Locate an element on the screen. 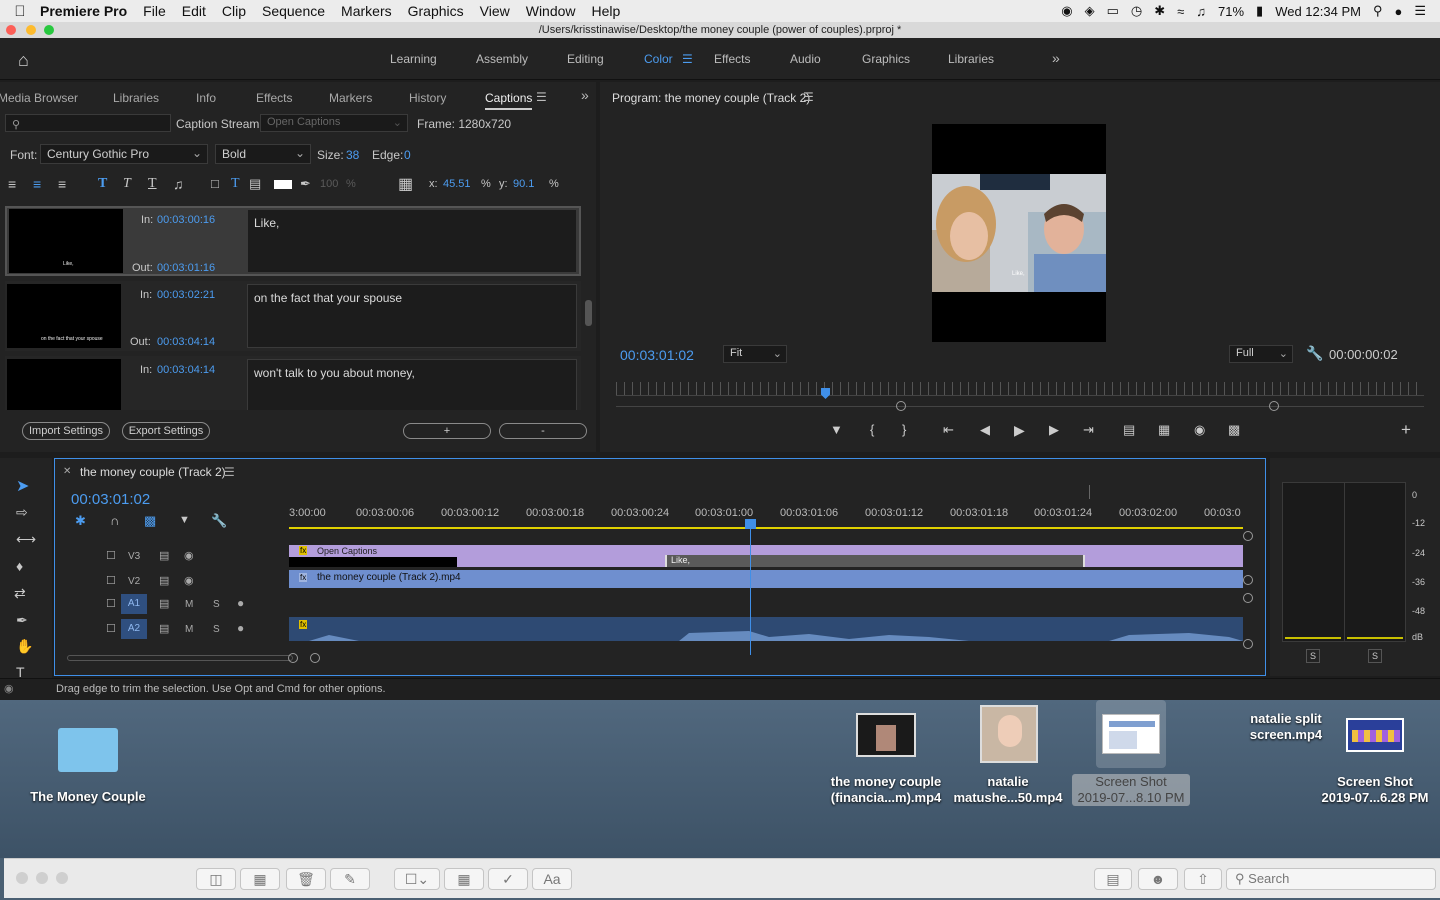 Image resolution: width=1440 pixels, height=900 pixels. attachments-icon: ▤ is located at coordinates (1113, 879).